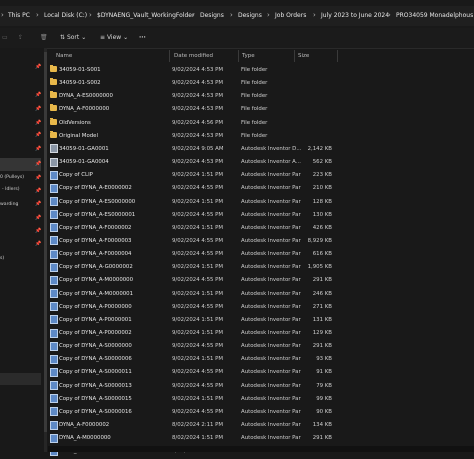 Image resolution: width=474 pixels, height=459 pixels. I want to click on delete-icon: 🗑, so click(44, 37).